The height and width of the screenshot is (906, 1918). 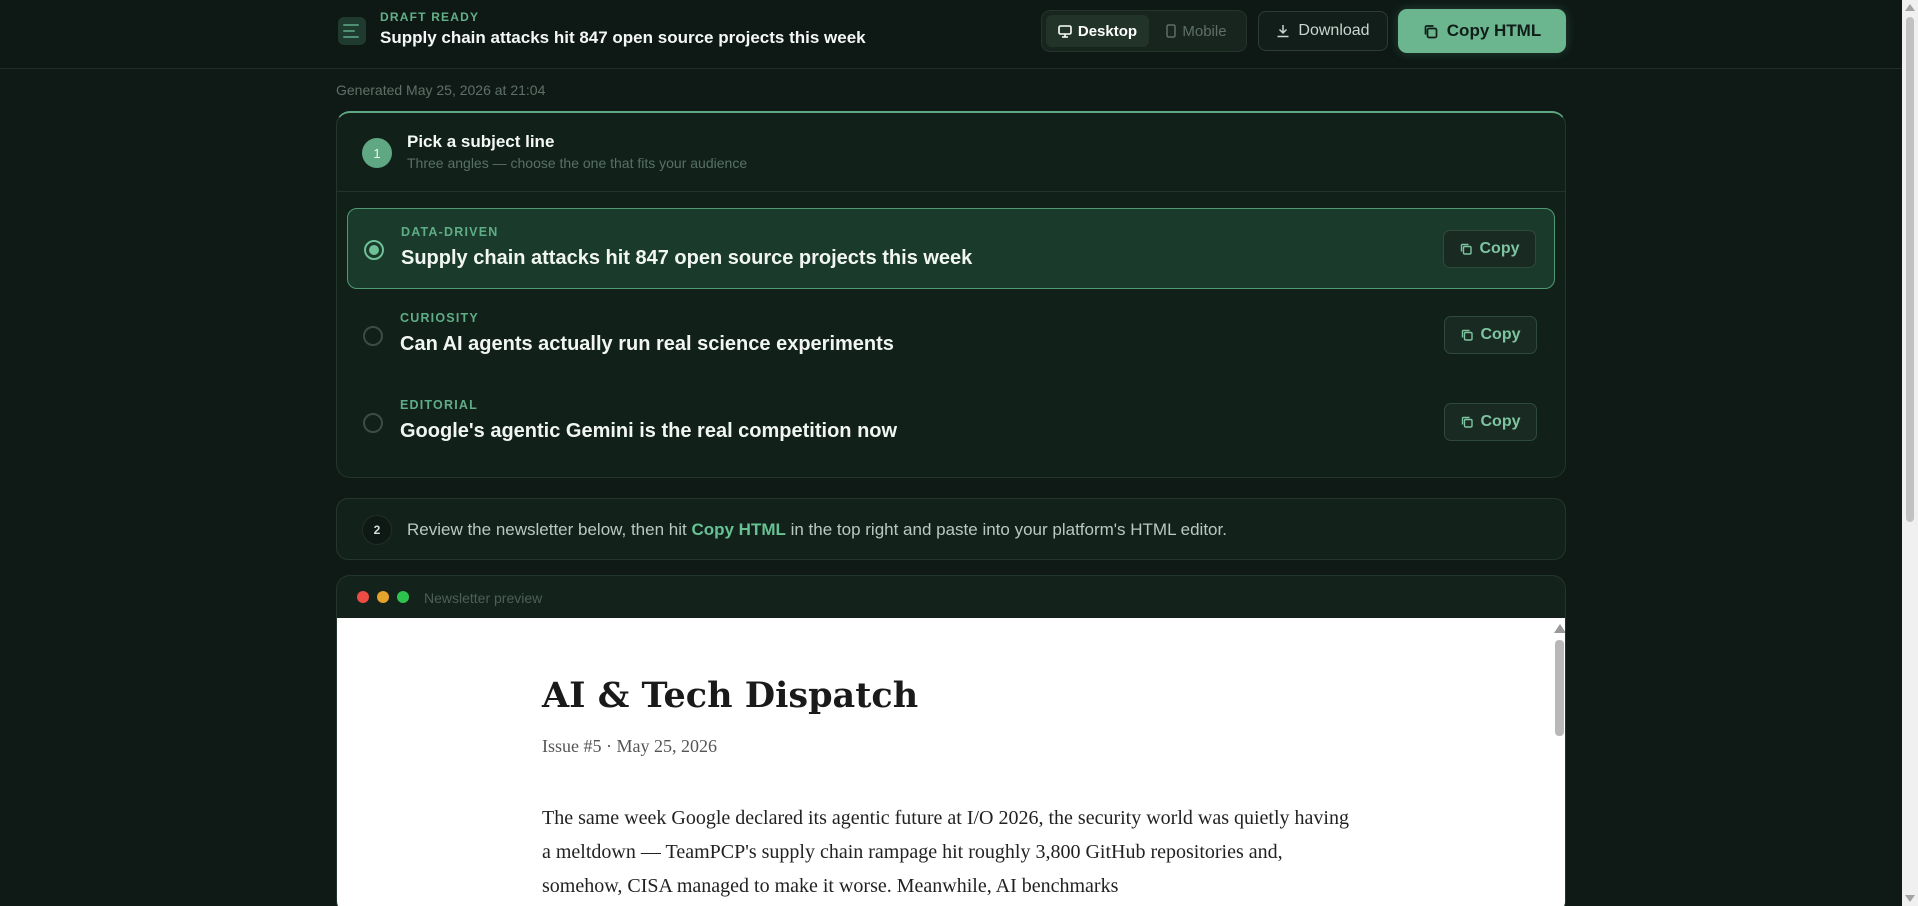 What do you see at coordinates (439, 318) in the screenshot?
I see `subject-angle-label: CURIOSITY` at bounding box center [439, 318].